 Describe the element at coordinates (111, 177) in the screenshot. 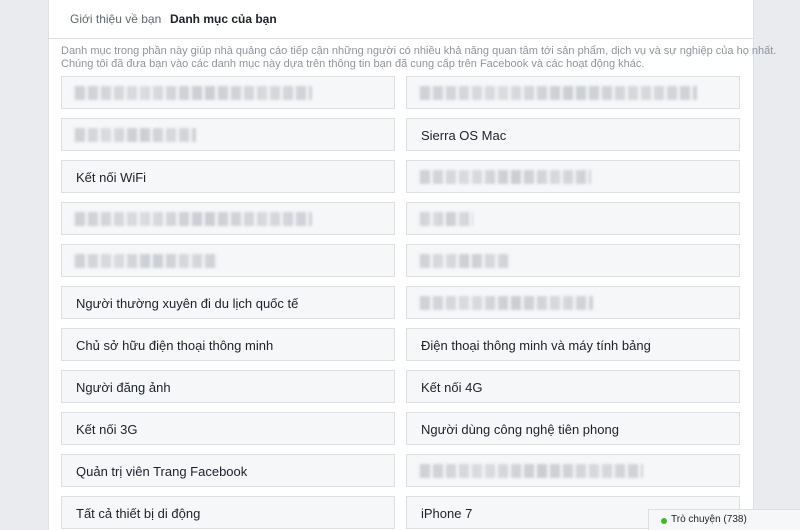

I see `category-label: Kết nối WiFi` at that location.